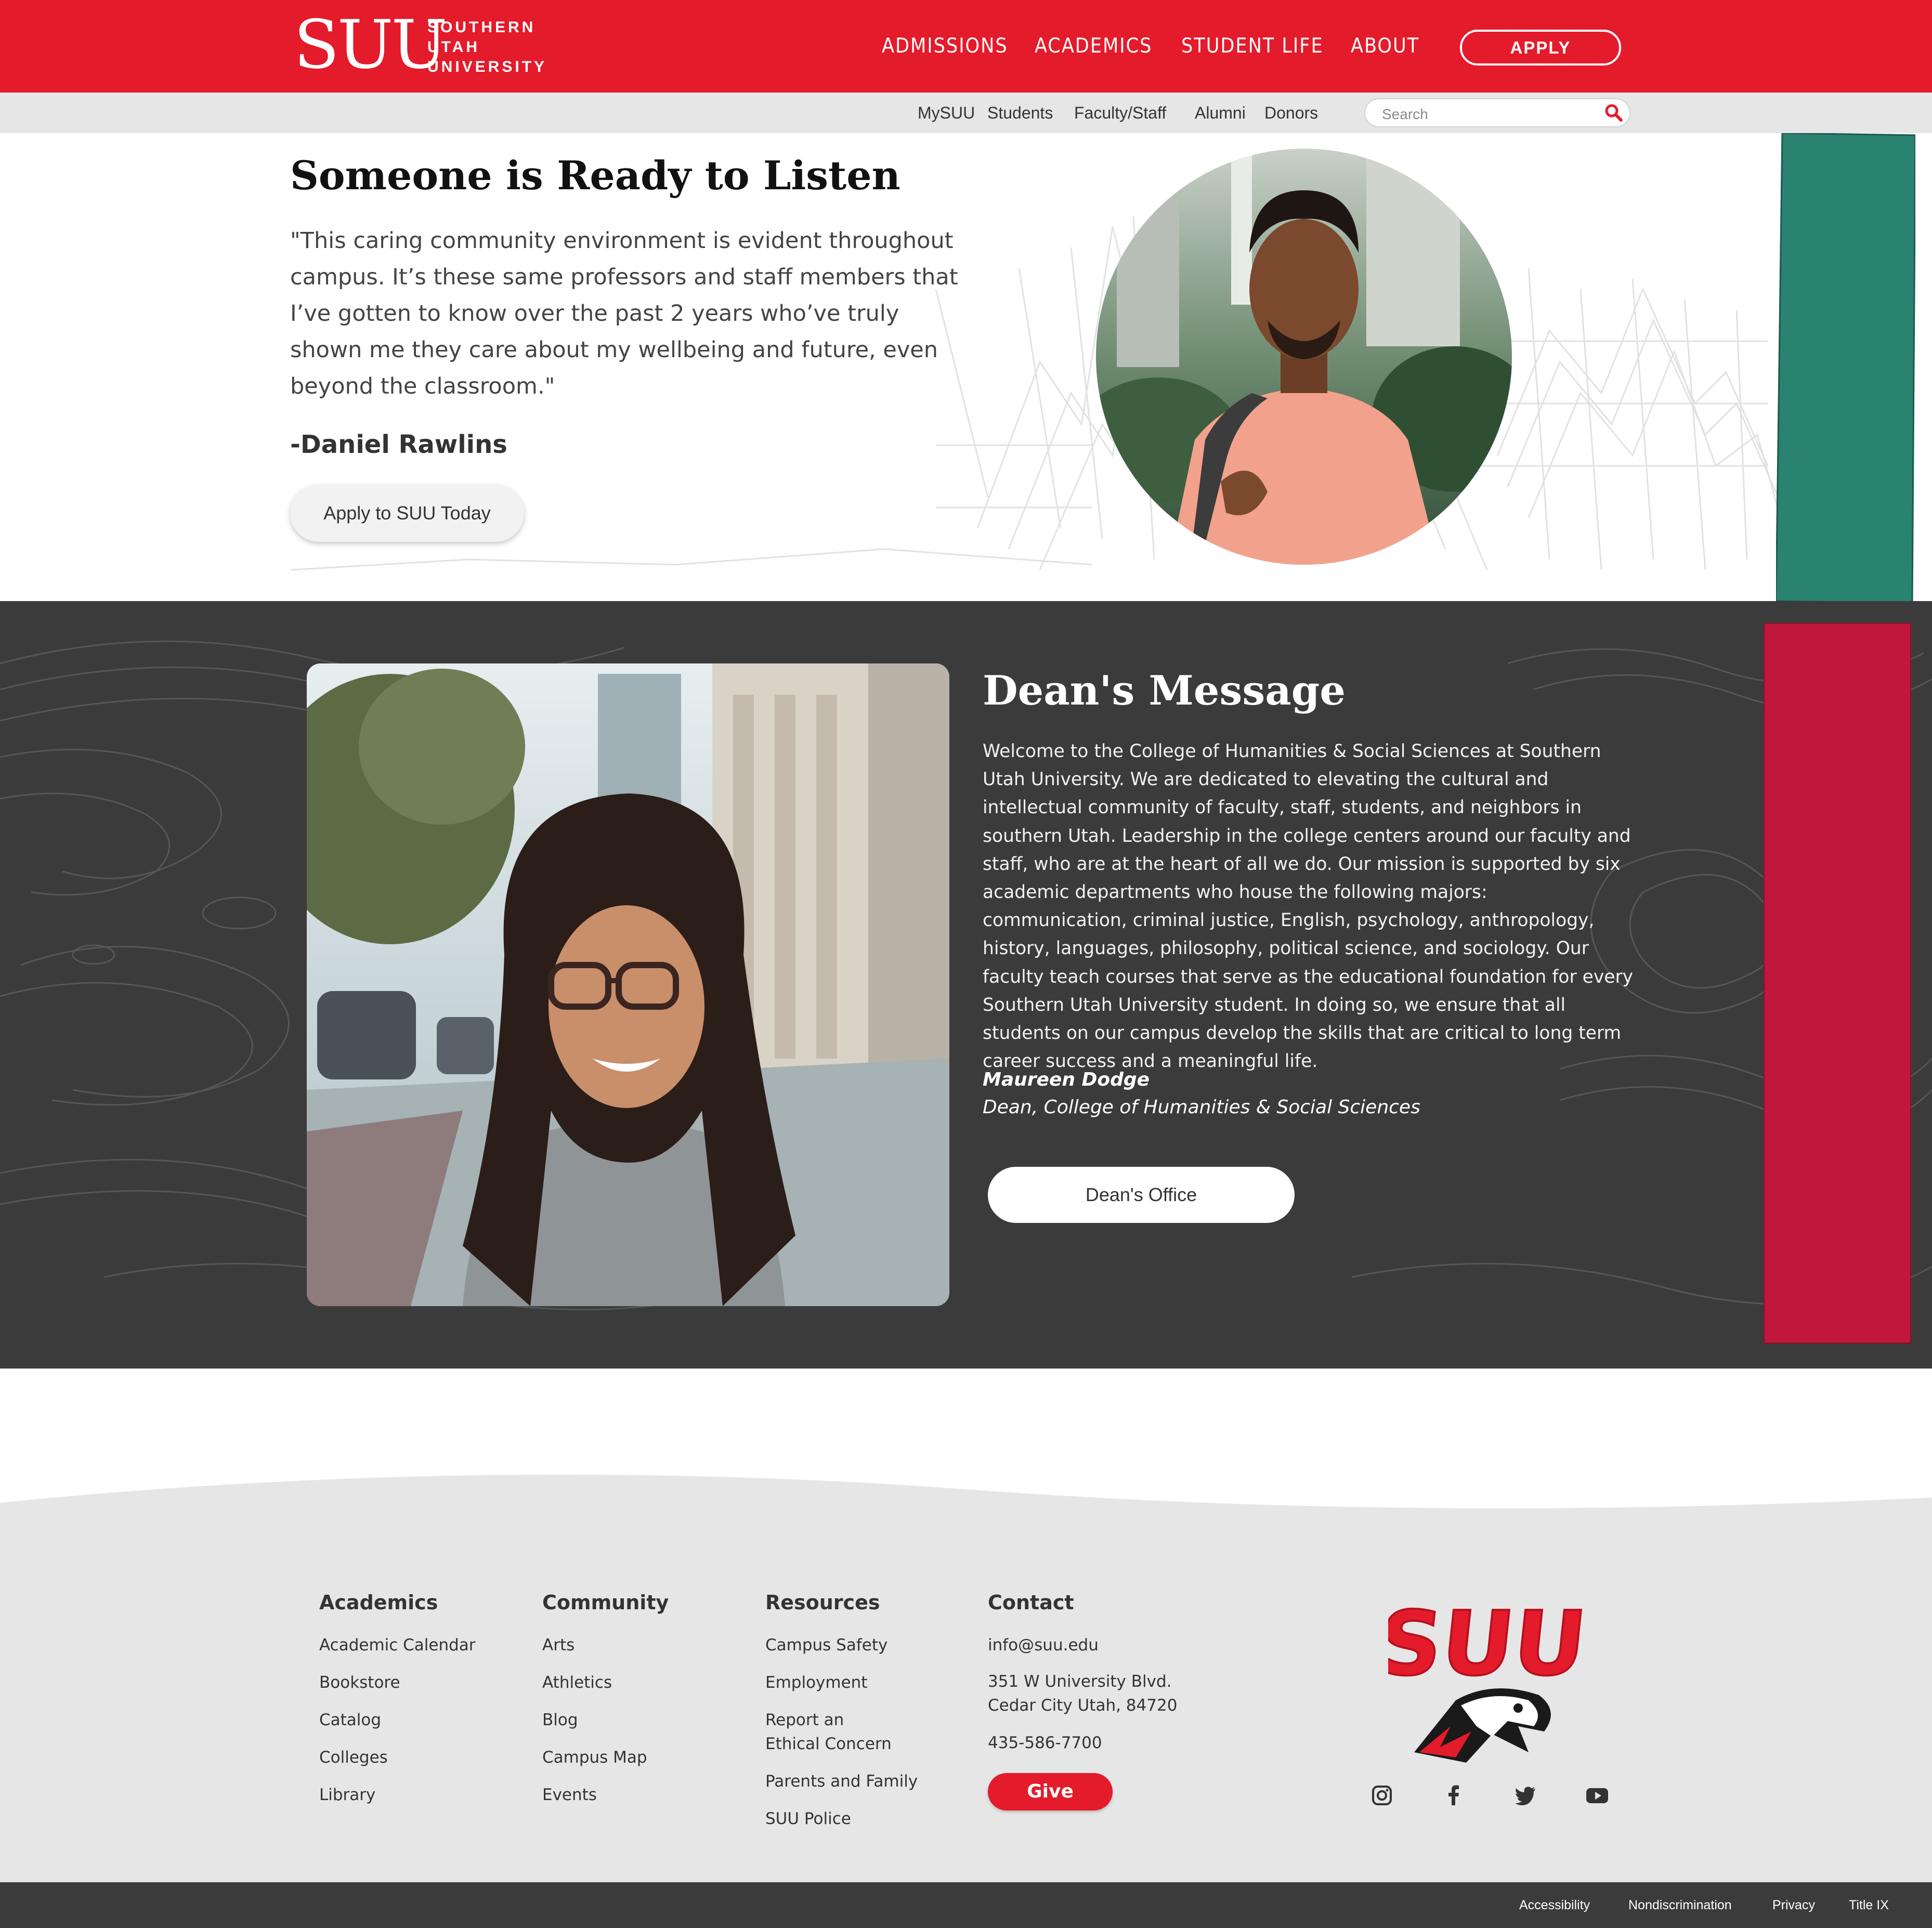  What do you see at coordinates (816, 1683) in the screenshot?
I see `footer-link-employment: Employment` at bounding box center [816, 1683].